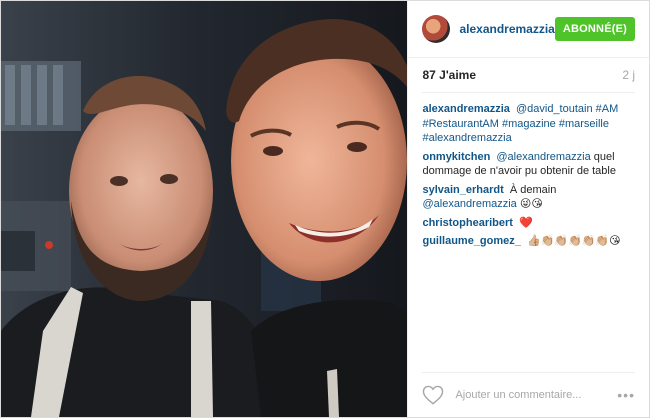 This screenshot has height=418, width=650. I want to click on hashtag-alexandremazzia: #alexandremazzia, so click(466, 138).